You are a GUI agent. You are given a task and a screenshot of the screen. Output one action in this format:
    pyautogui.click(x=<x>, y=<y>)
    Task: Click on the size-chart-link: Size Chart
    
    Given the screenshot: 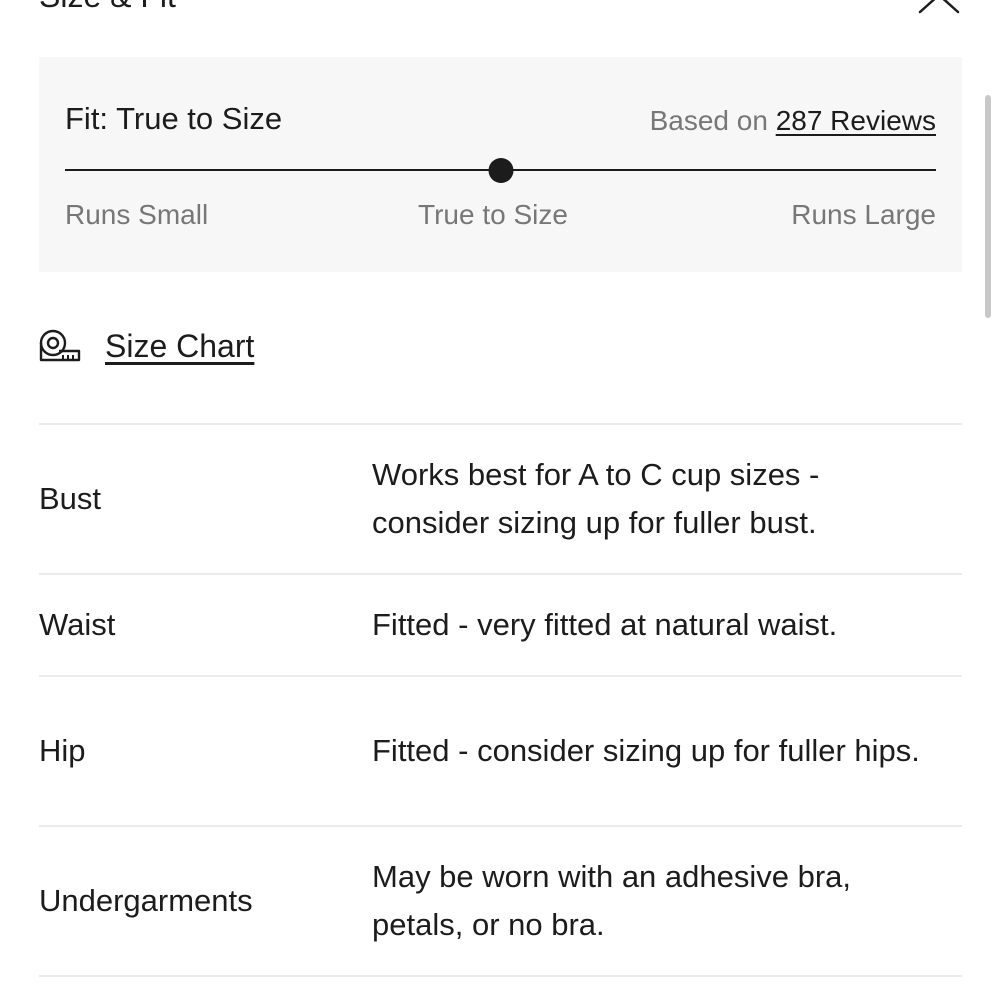 What is the action you would take?
    pyautogui.click(x=146, y=346)
    